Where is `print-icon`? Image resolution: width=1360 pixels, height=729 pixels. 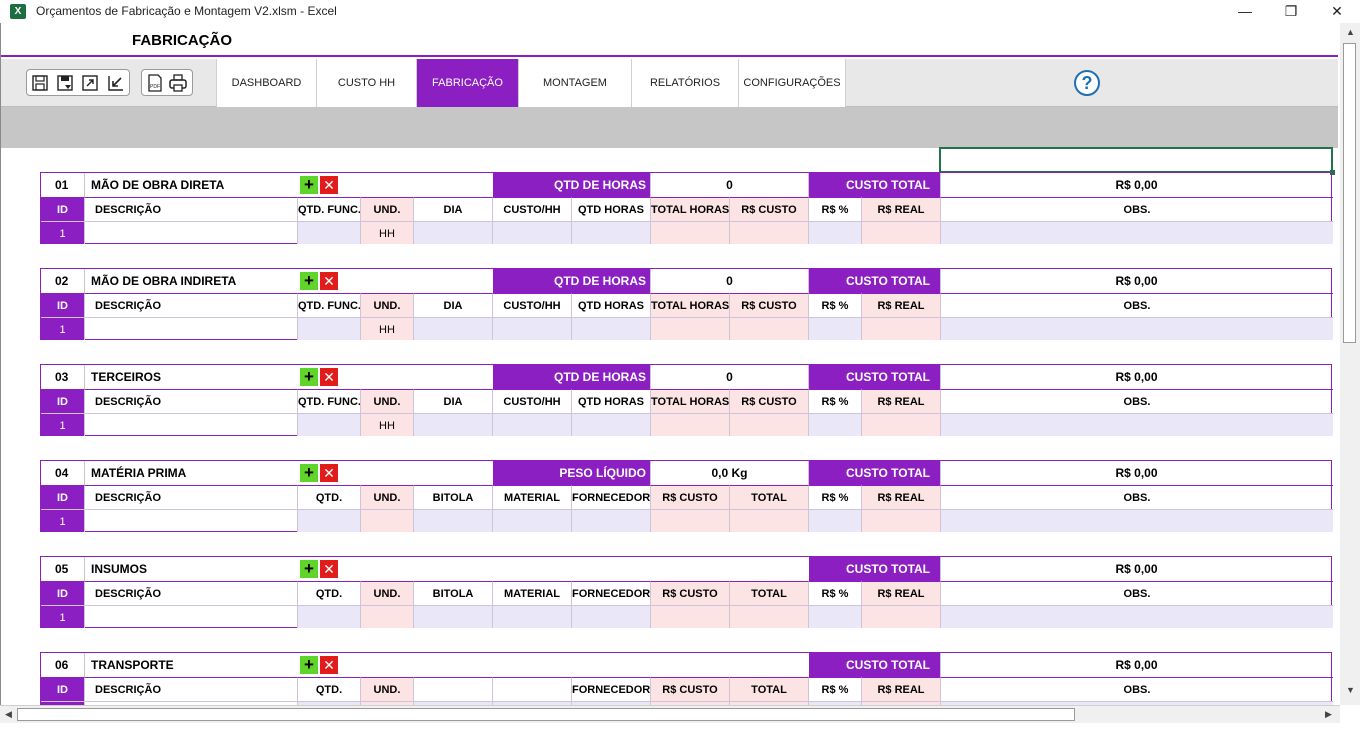
print-icon is located at coordinates (178, 83).